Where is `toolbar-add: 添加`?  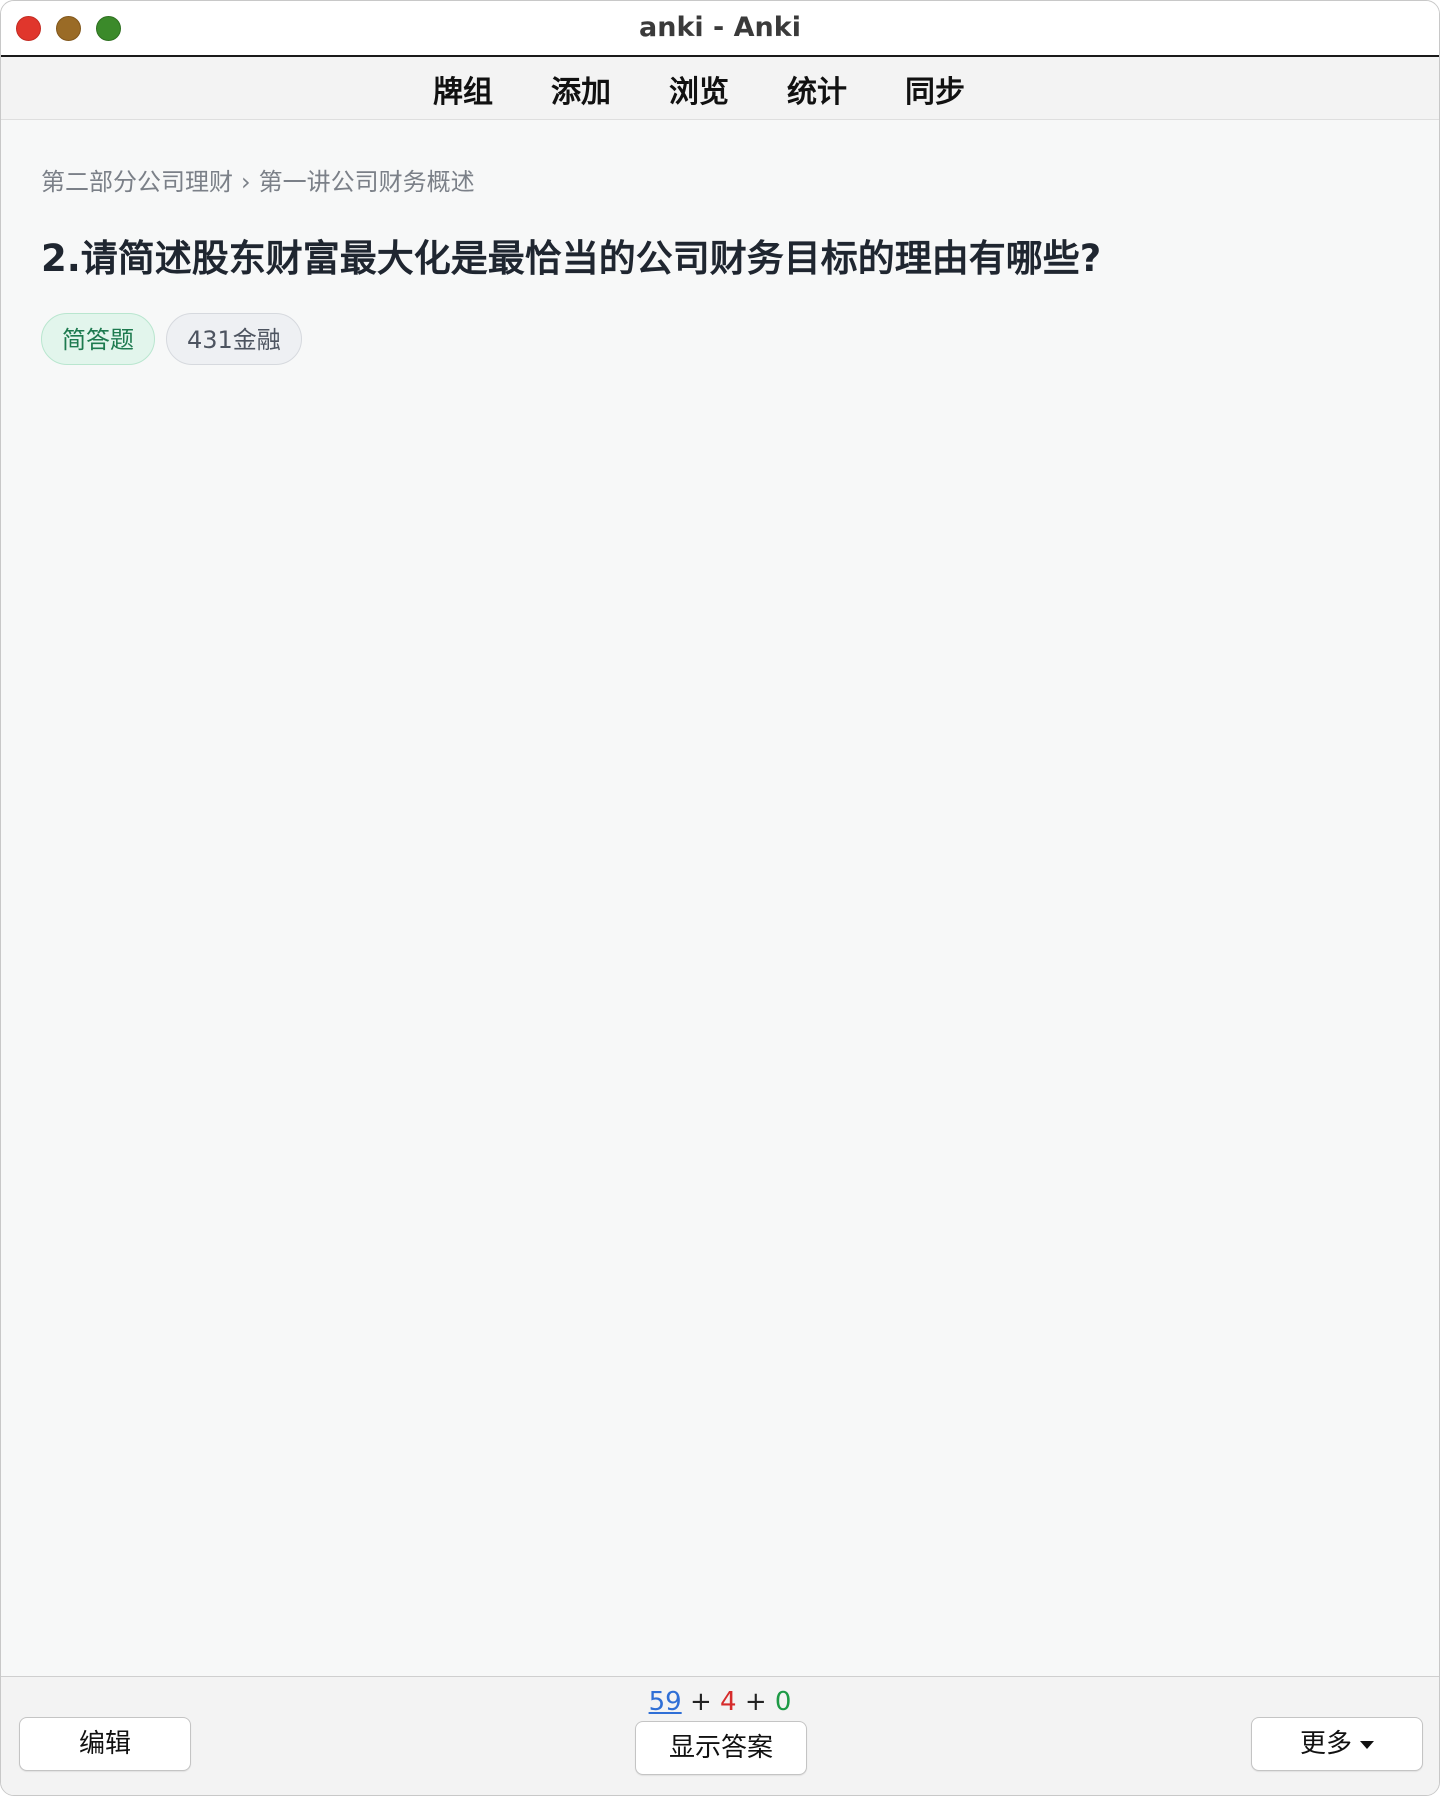 toolbar-add: 添加 is located at coordinates (581, 89).